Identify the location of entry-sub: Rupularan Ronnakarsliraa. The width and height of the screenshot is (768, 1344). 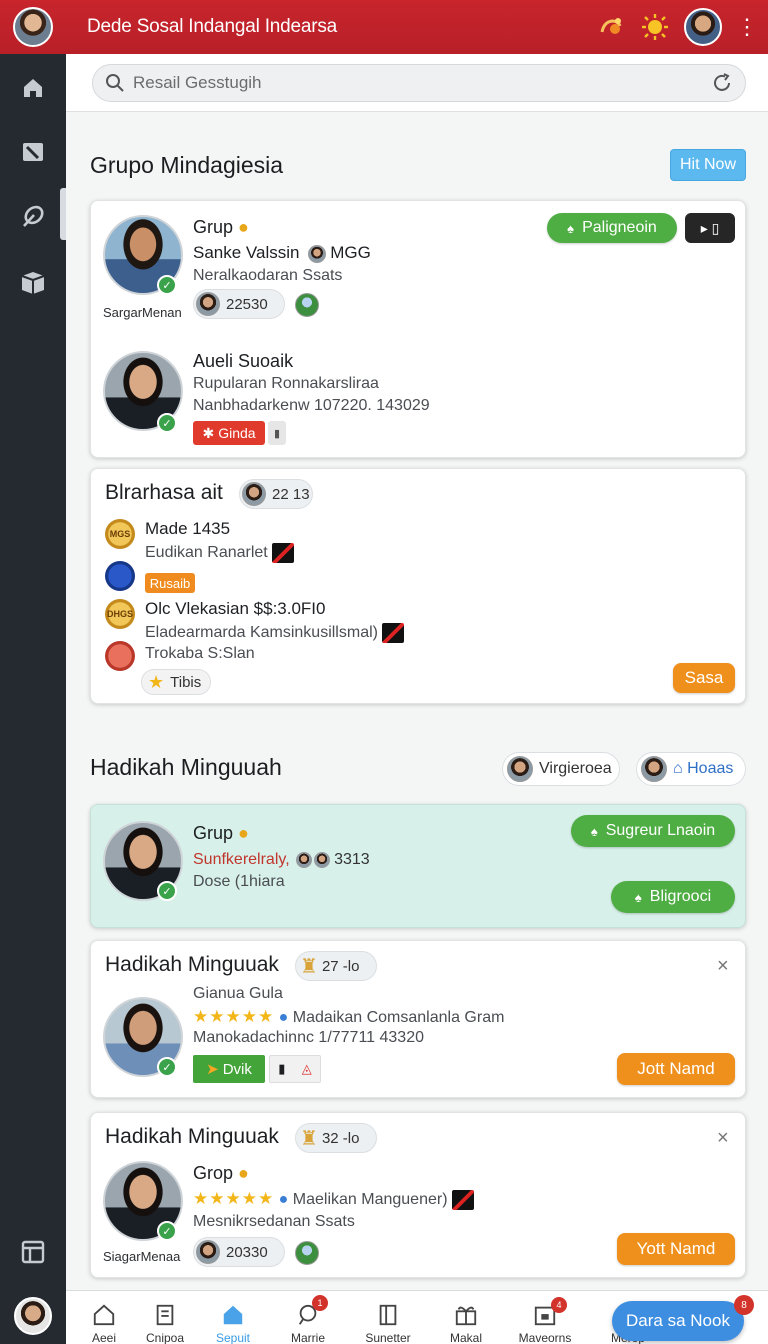
(286, 383).